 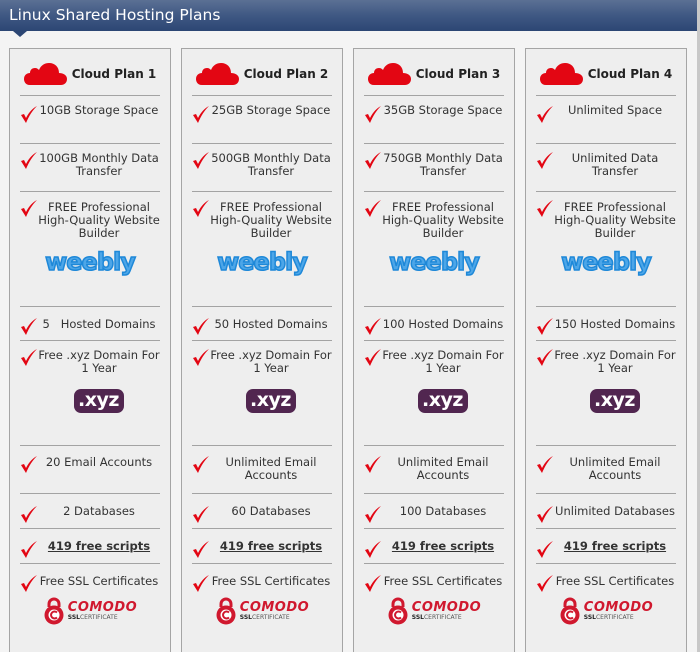 I want to click on storage-text: 10GB Storage Space, so click(x=99, y=110).